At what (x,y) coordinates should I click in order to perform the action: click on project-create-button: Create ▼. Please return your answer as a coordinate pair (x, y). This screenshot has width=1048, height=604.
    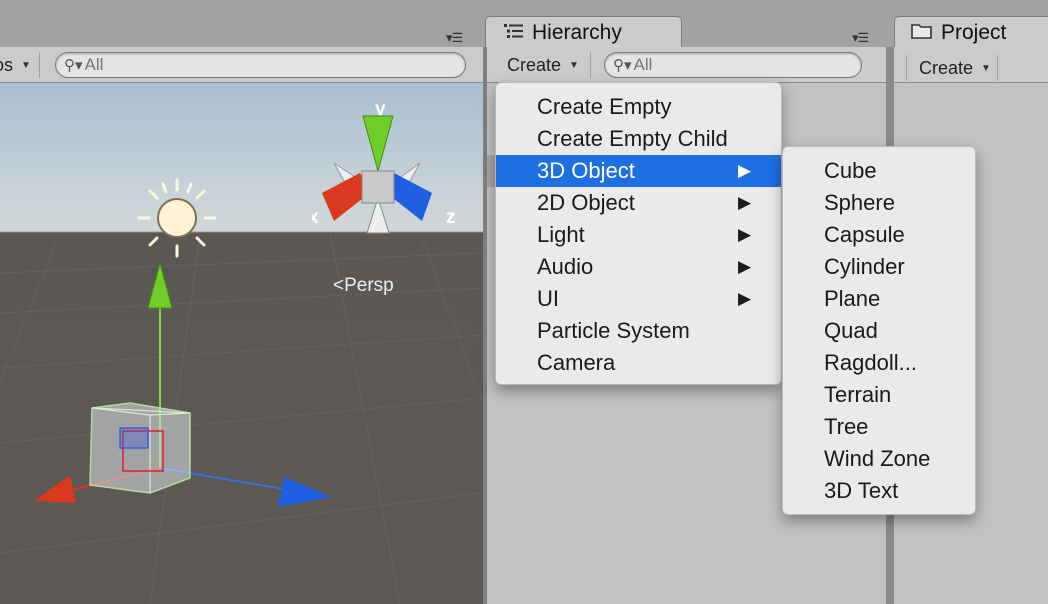
    Looking at the image, I should click on (952, 68).